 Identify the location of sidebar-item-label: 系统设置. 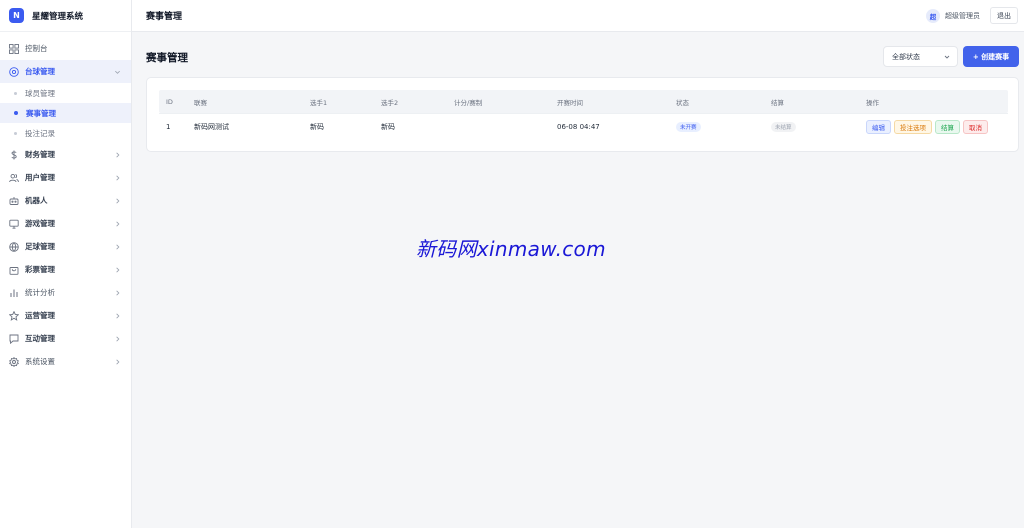
(40, 361).